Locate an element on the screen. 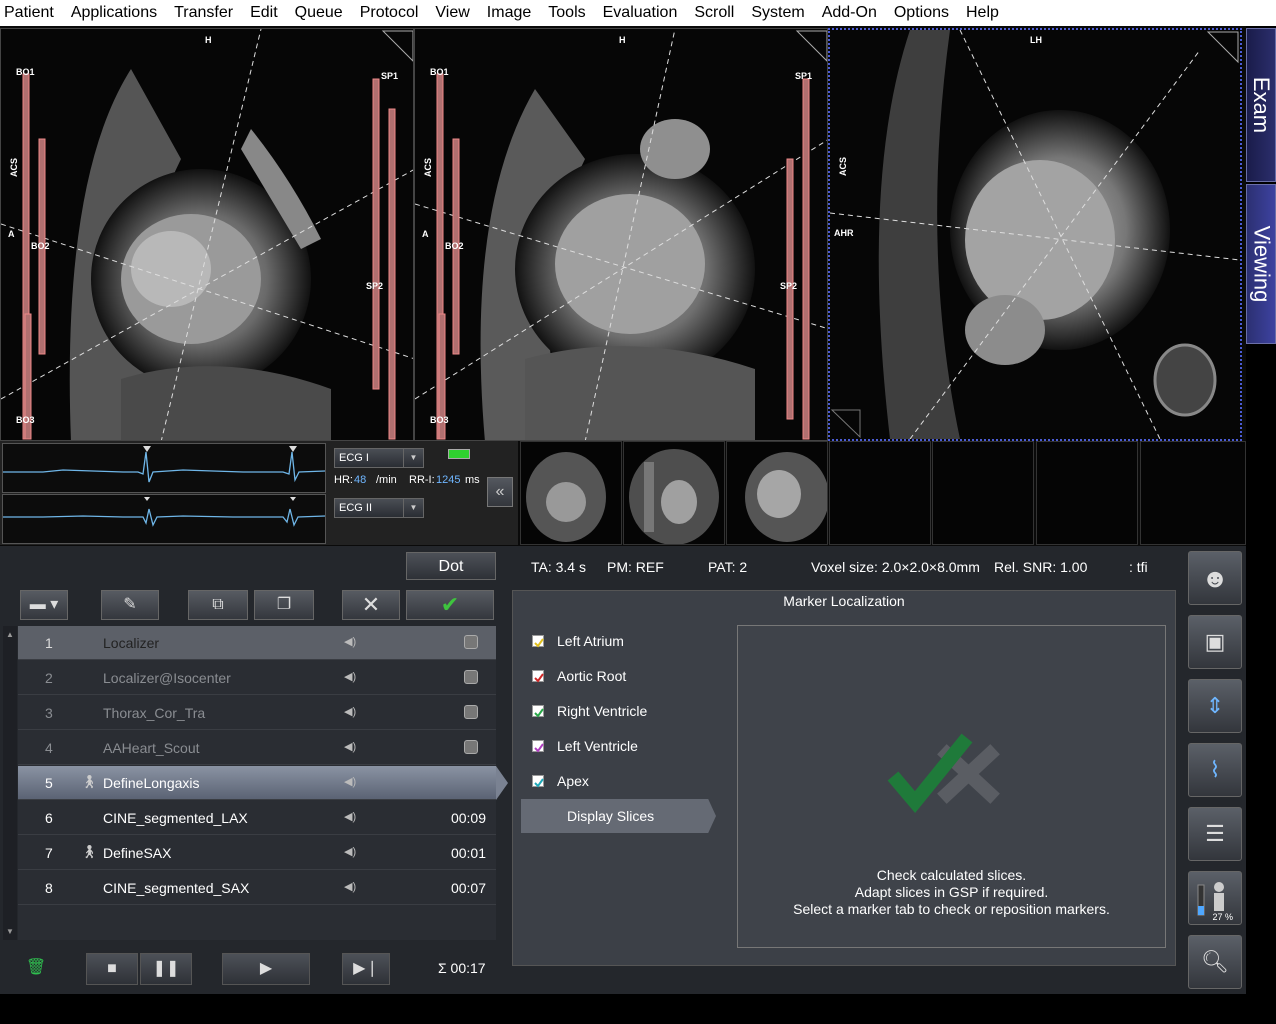 The height and width of the screenshot is (1024, 1276). ecg-channel-1-select: ECG I ▼ is located at coordinates (379, 458).